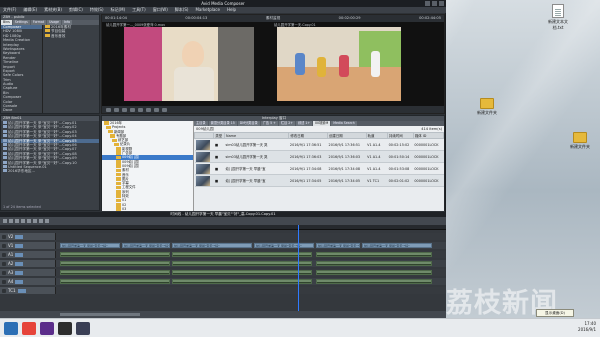  I want to click on menu-item: 素材夹(B), so click(53, 10).